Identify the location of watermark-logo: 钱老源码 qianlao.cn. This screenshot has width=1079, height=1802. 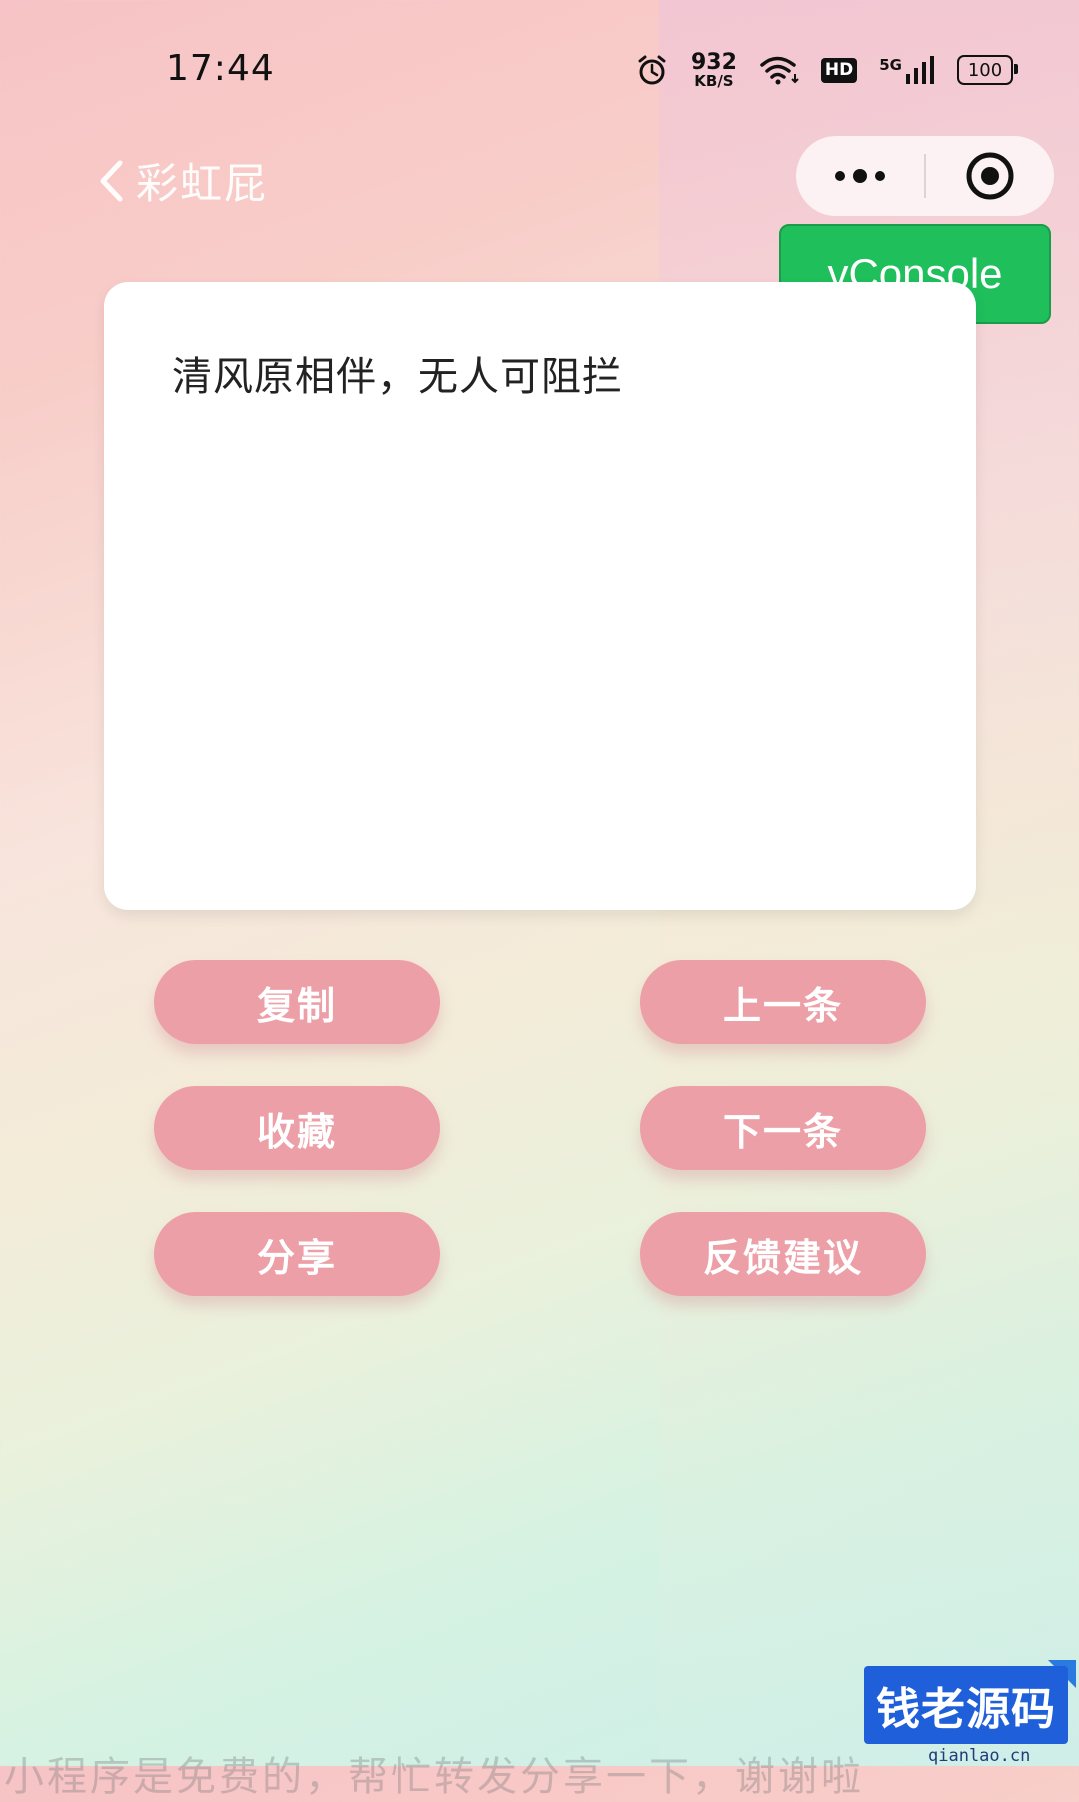
(967, 1713).